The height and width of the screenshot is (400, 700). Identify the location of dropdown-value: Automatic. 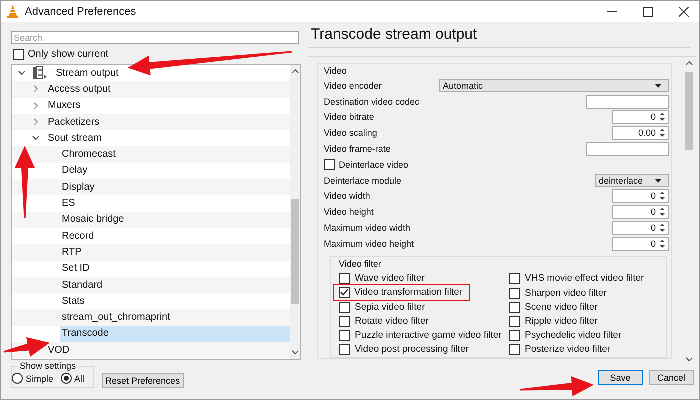
(463, 85).